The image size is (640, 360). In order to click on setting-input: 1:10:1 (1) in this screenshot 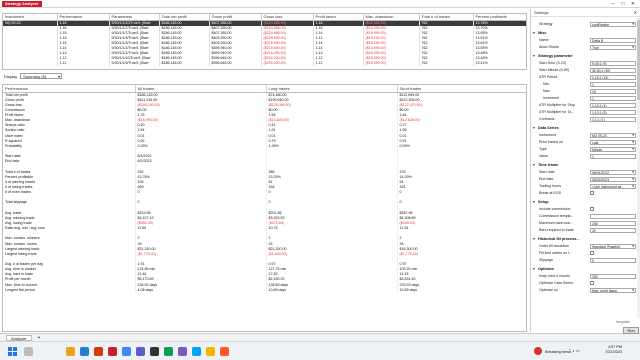, I will do `click(613, 105)`.